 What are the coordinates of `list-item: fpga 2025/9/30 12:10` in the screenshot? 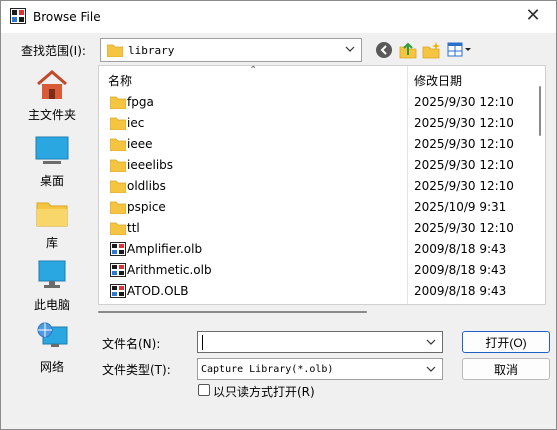 It's located at (319, 102).